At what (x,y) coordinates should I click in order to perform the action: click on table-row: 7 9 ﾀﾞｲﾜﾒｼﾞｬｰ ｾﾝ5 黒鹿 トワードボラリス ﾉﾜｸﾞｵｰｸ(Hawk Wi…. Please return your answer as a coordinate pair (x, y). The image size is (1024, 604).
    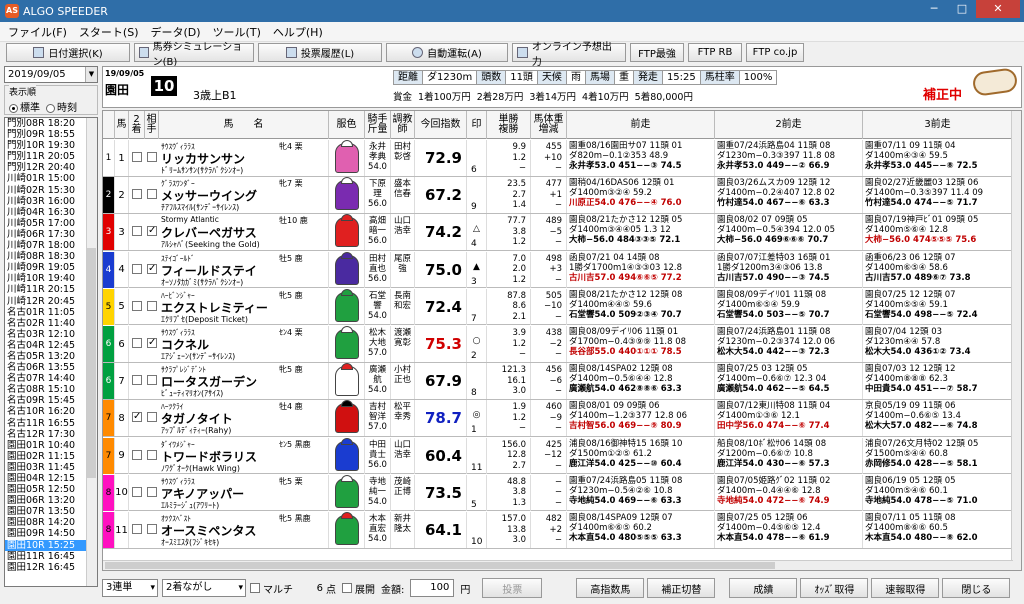
    Looking at the image, I should click on (558, 456).